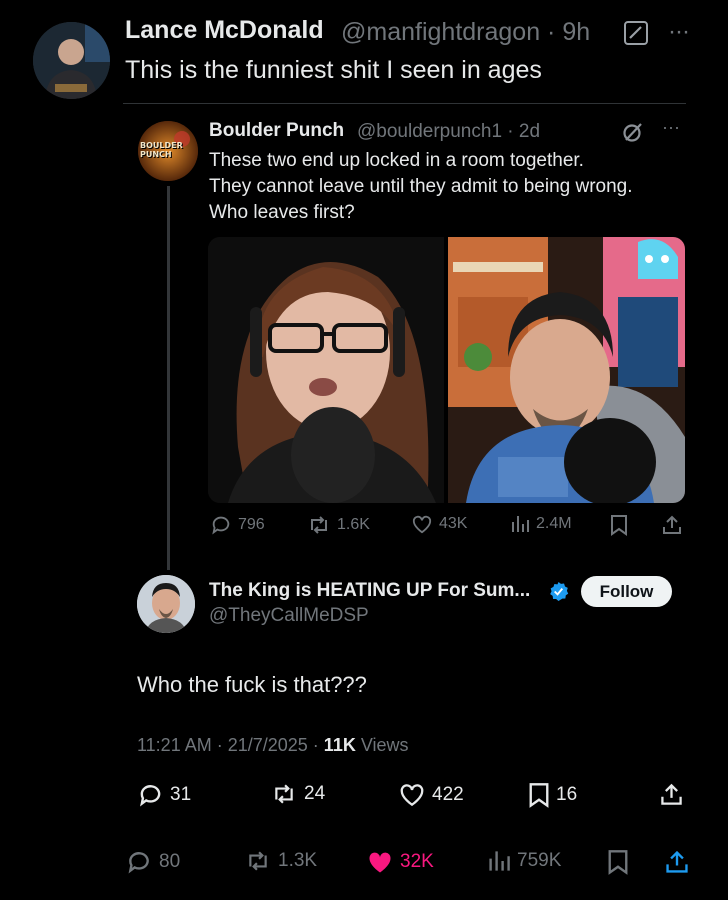 The width and height of the screenshot is (728, 900). What do you see at coordinates (380, 862) in the screenshot?
I see `heart-filled-icon` at bounding box center [380, 862].